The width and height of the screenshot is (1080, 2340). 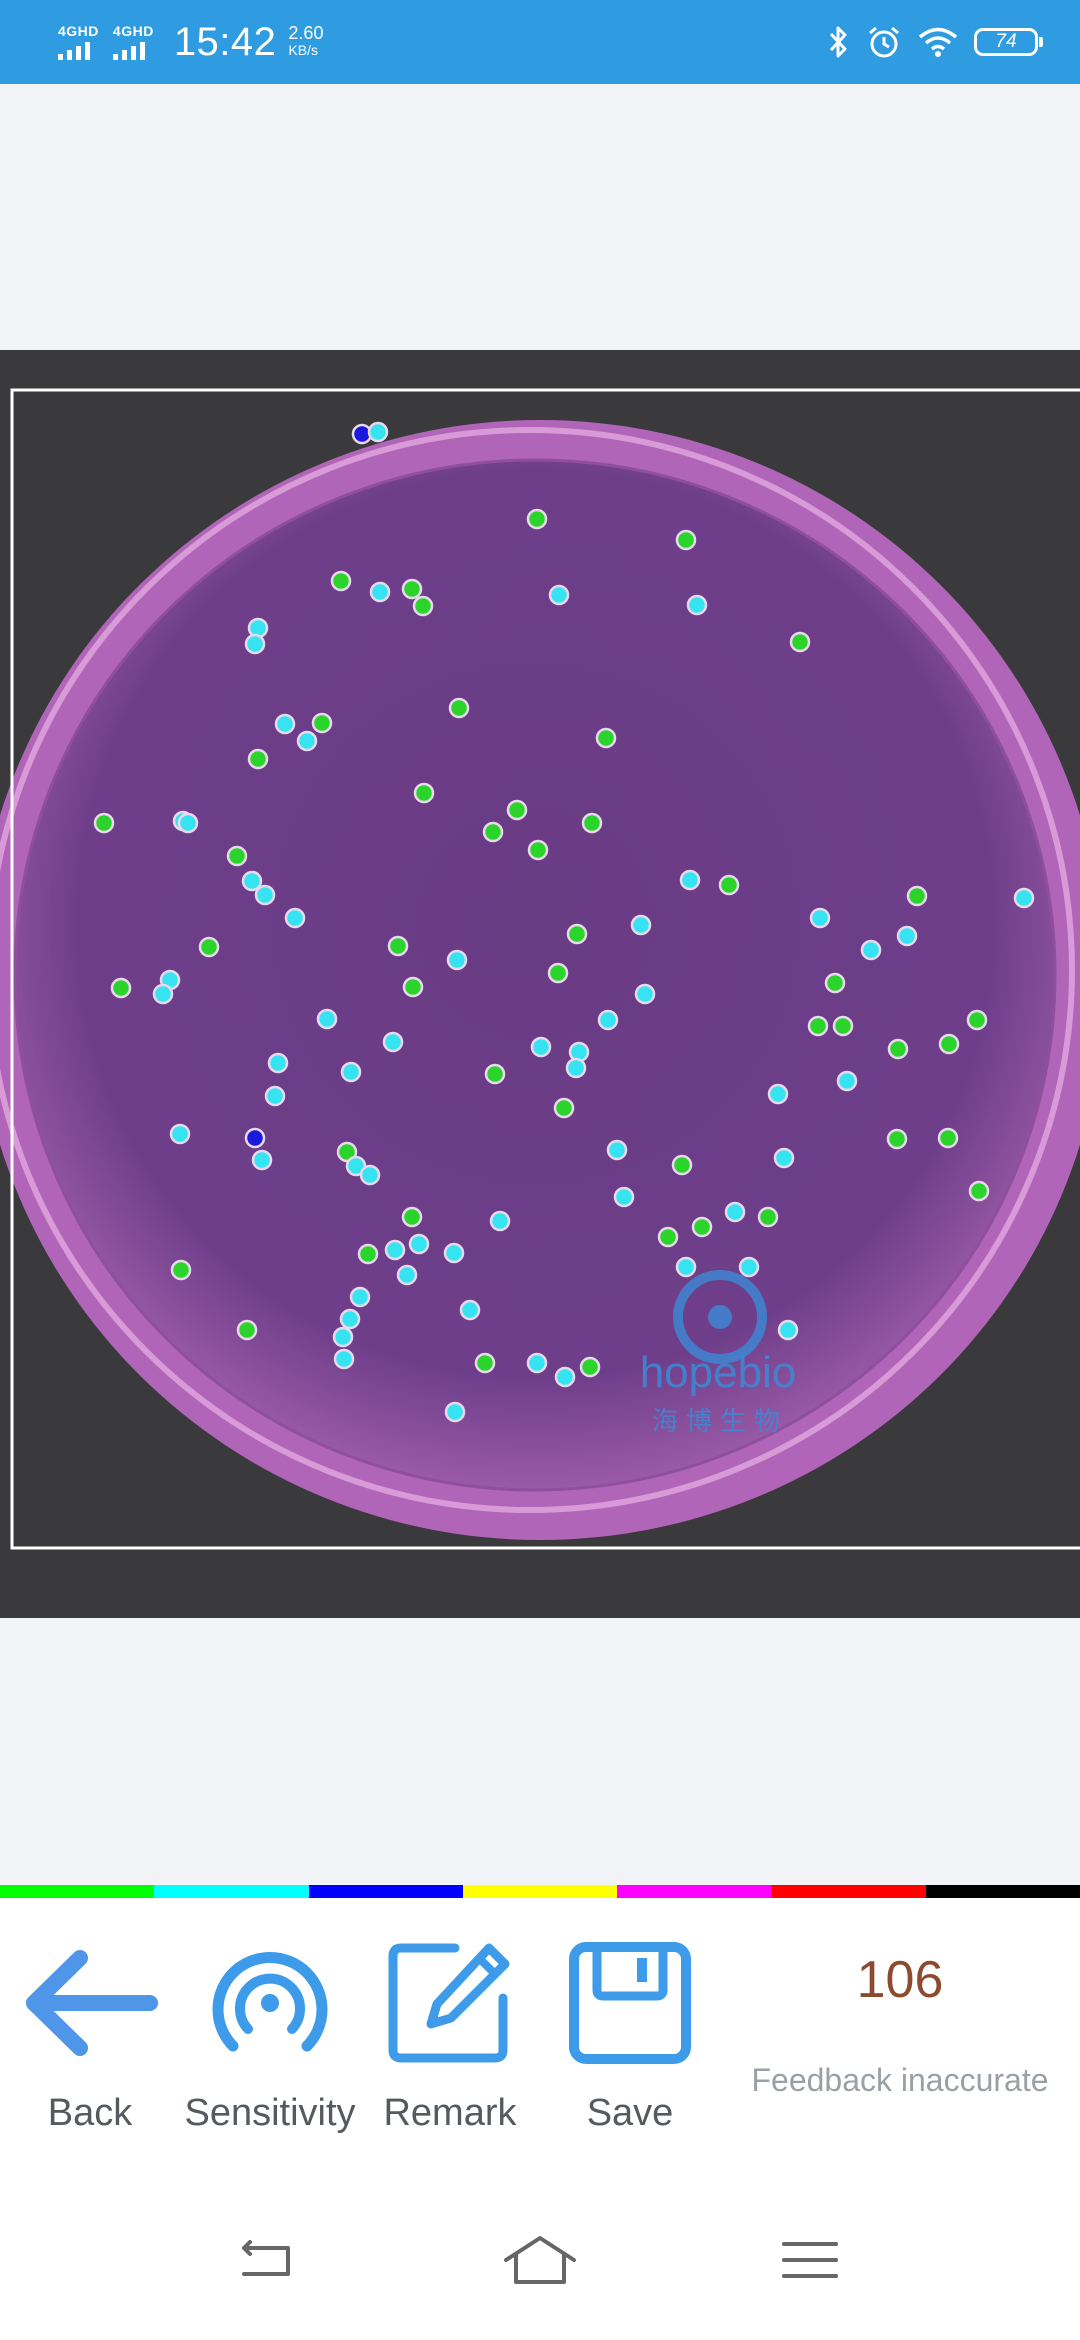 I want to click on sensitivity-button: Sensitivity, so click(x=270, y=2036).